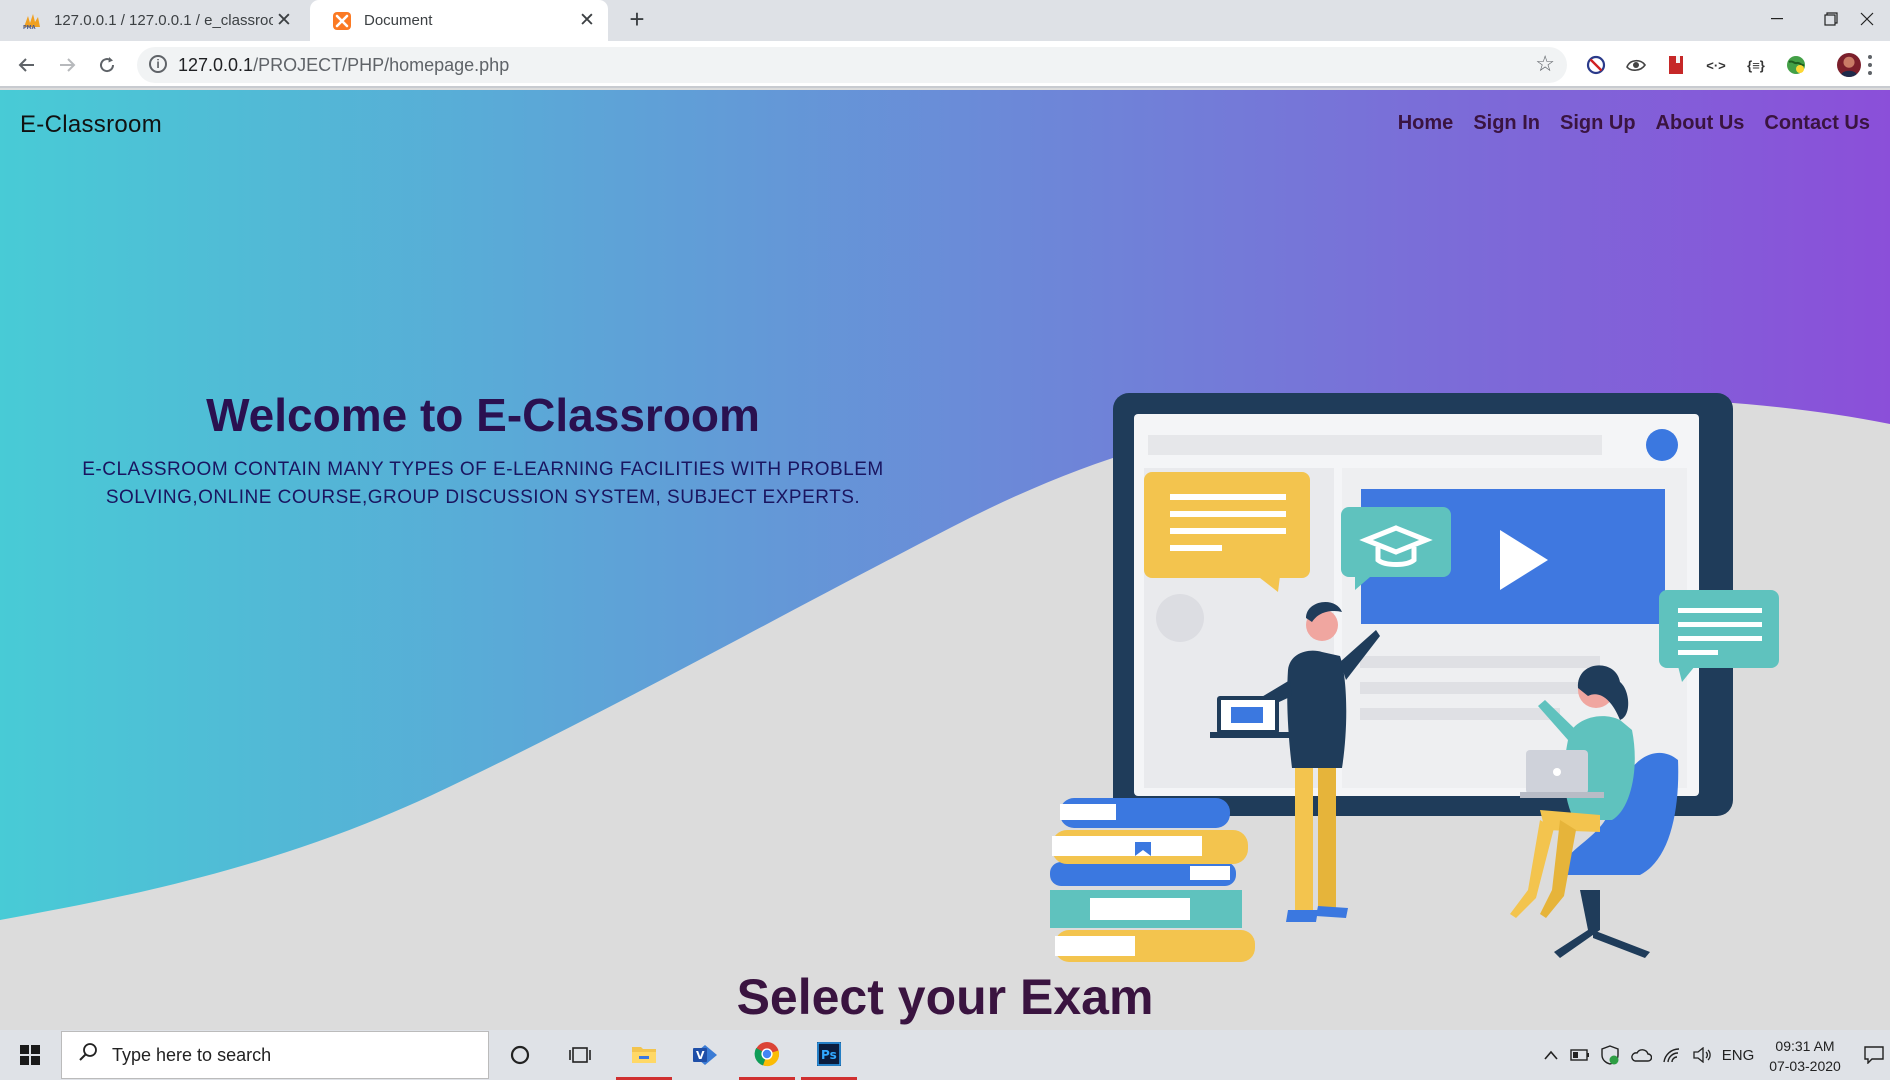 This screenshot has width=1890, height=1080. Describe the element at coordinates (945, 997) in the screenshot. I see `section-title: Select your Exam` at that location.